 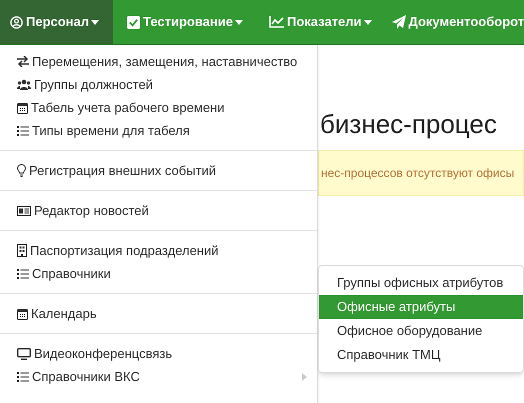 I want to click on dropdown-menu-item: Типы времени для табеля, so click(x=158, y=130).